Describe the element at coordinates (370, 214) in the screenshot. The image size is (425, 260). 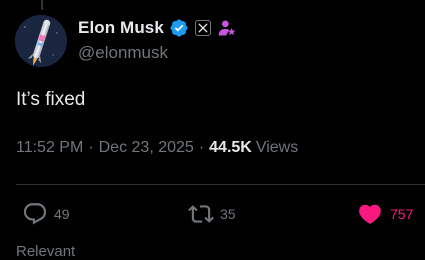
I see `heart-icon` at that location.